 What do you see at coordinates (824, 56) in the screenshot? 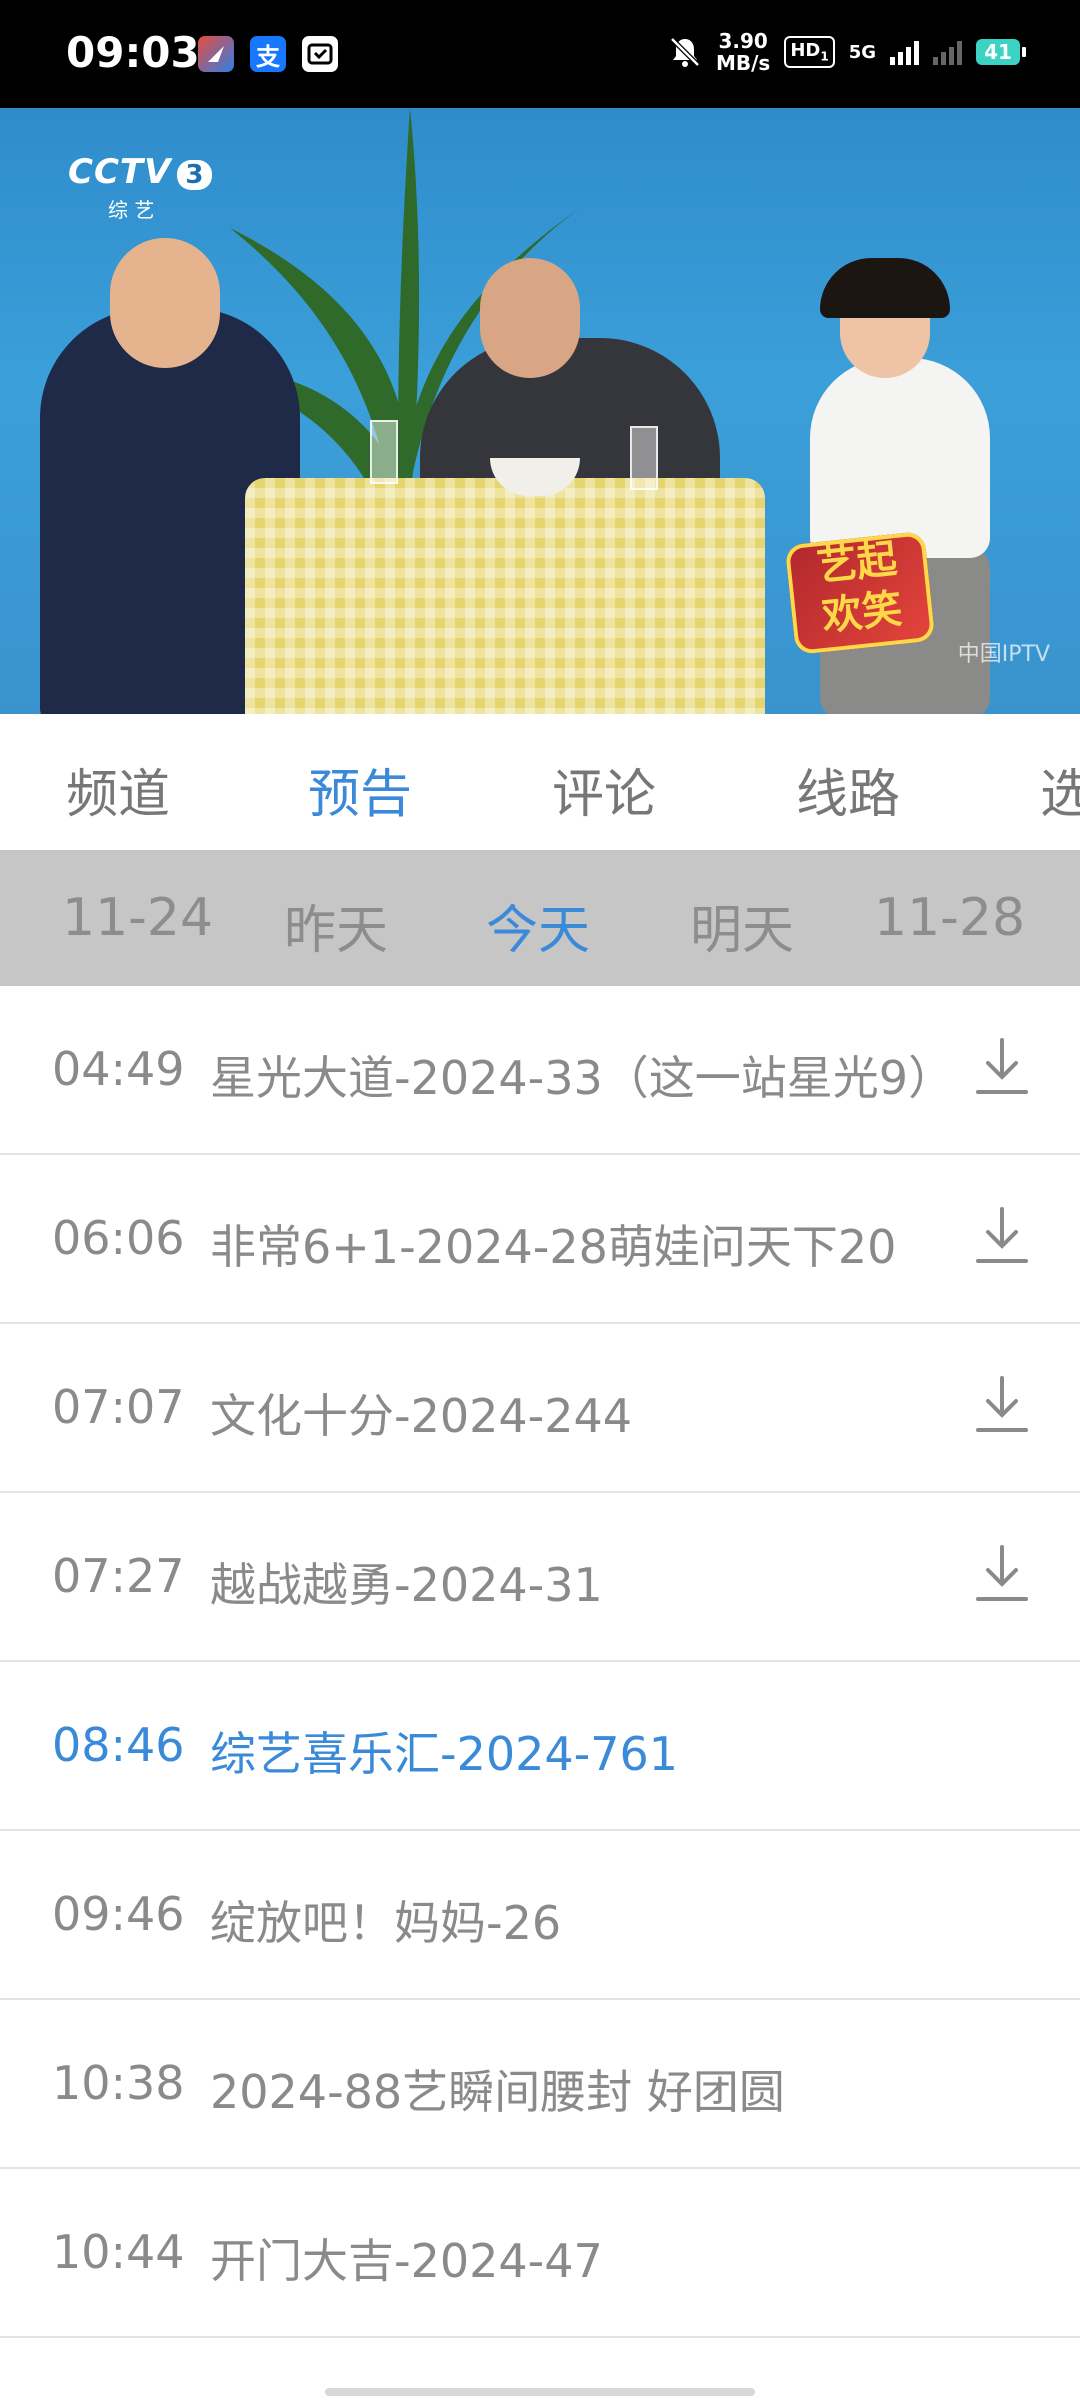
I see `hd-sub: 1` at bounding box center [824, 56].